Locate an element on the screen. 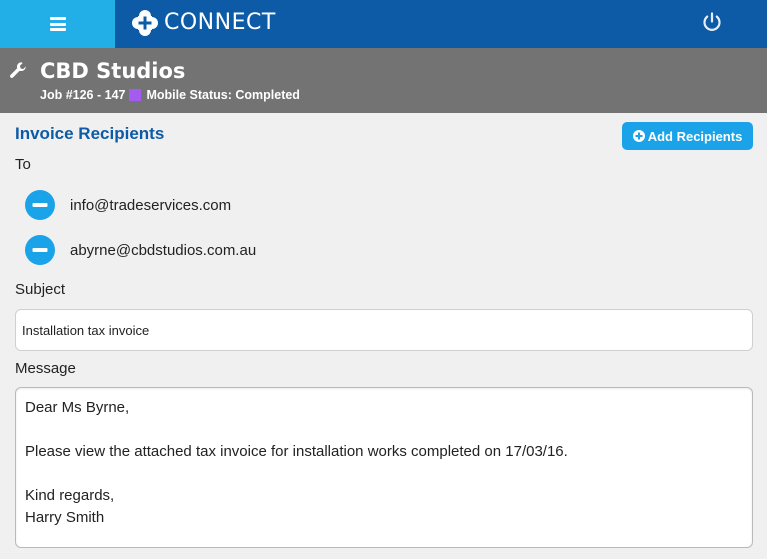  plus-circle-icon is located at coordinates (638, 136).